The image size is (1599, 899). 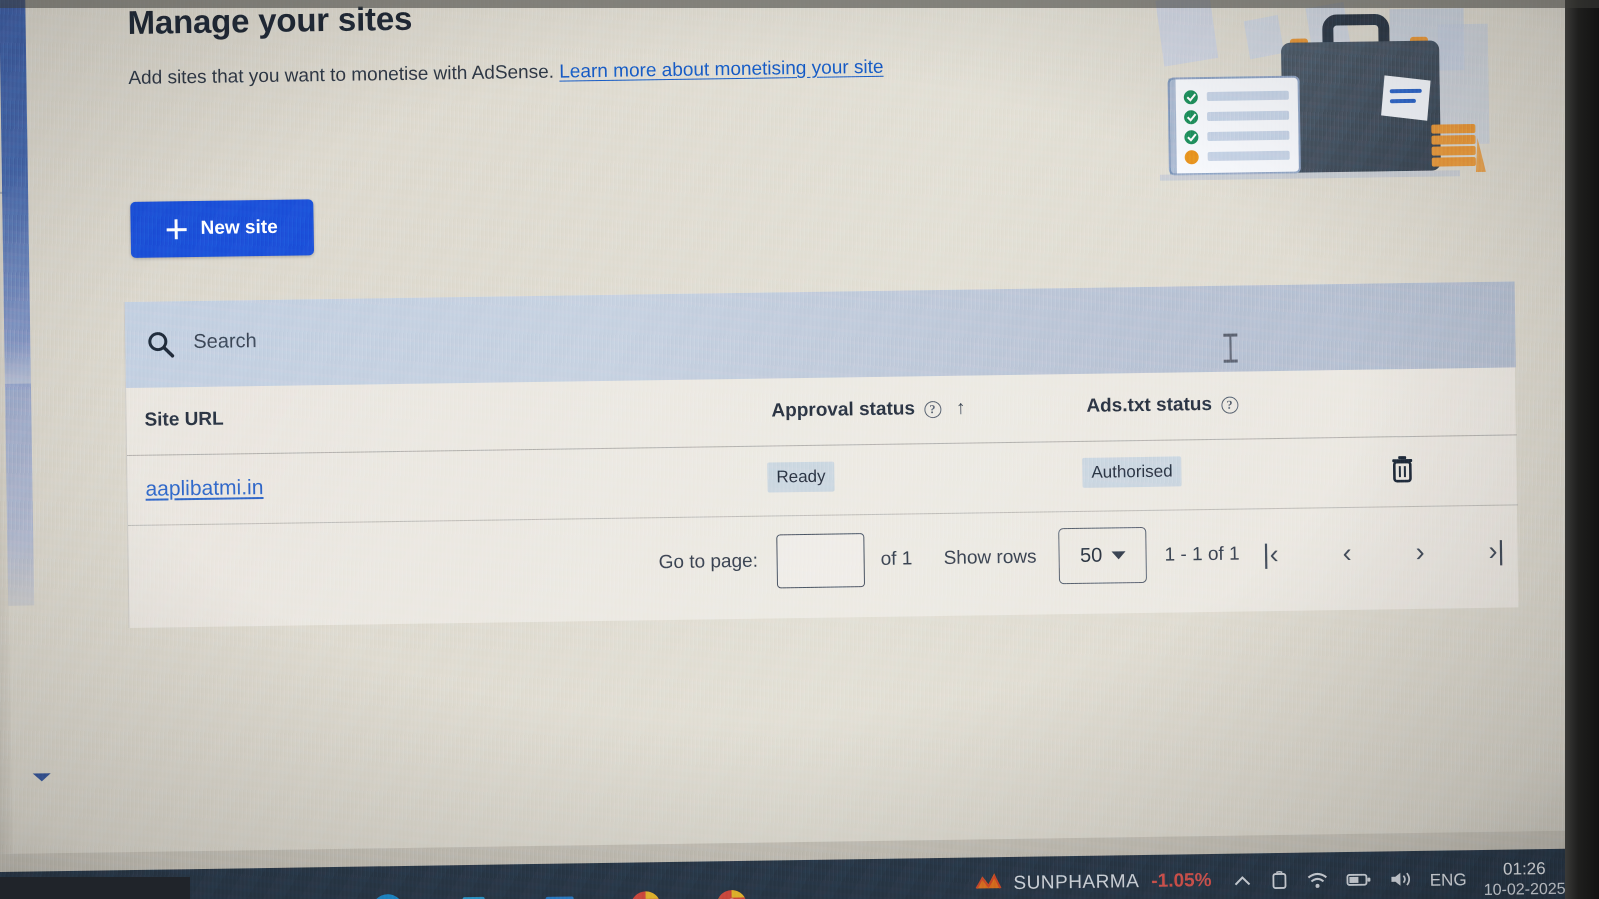 I want to click on column-header-approval-status-label: Approval status, so click(x=843, y=410).